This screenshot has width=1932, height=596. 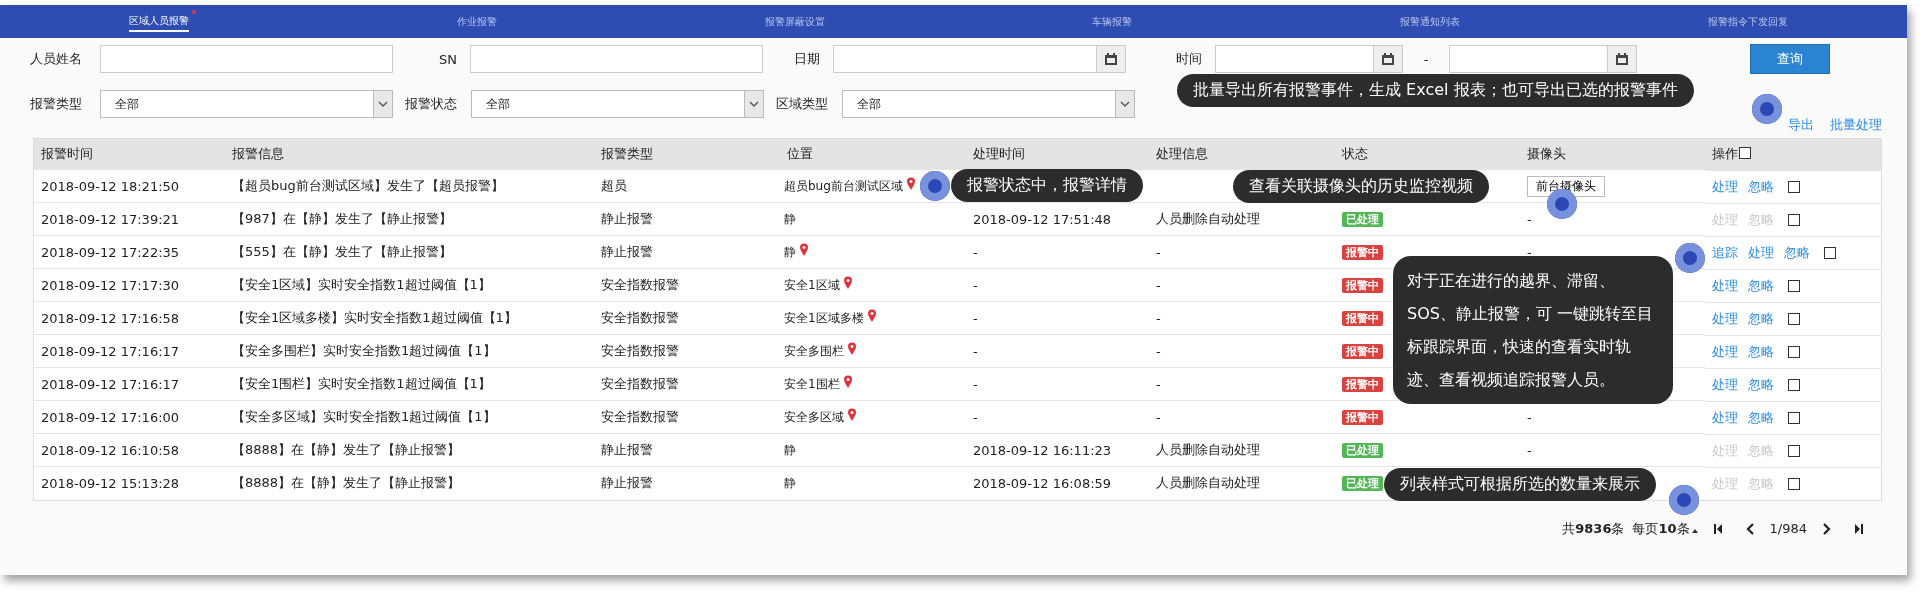 What do you see at coordinates (807, 59) in the screenshot?
I see `field-label: 日期` at bounding box center [807, 59].